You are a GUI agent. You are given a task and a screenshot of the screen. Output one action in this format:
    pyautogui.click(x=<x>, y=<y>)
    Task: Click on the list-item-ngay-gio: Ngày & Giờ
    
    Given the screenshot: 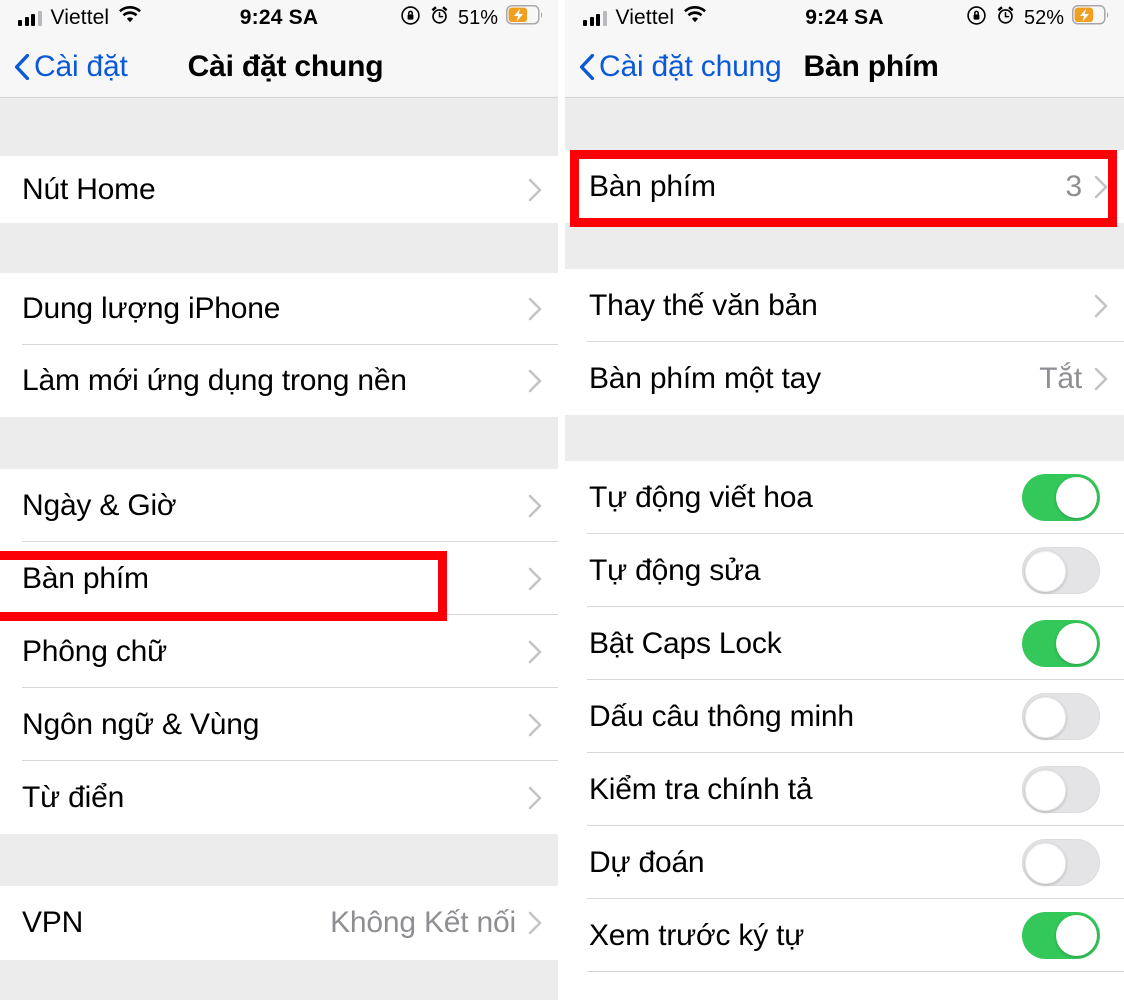 What is the action you would take?
    pyautogui.click(x=279, y=505)
    